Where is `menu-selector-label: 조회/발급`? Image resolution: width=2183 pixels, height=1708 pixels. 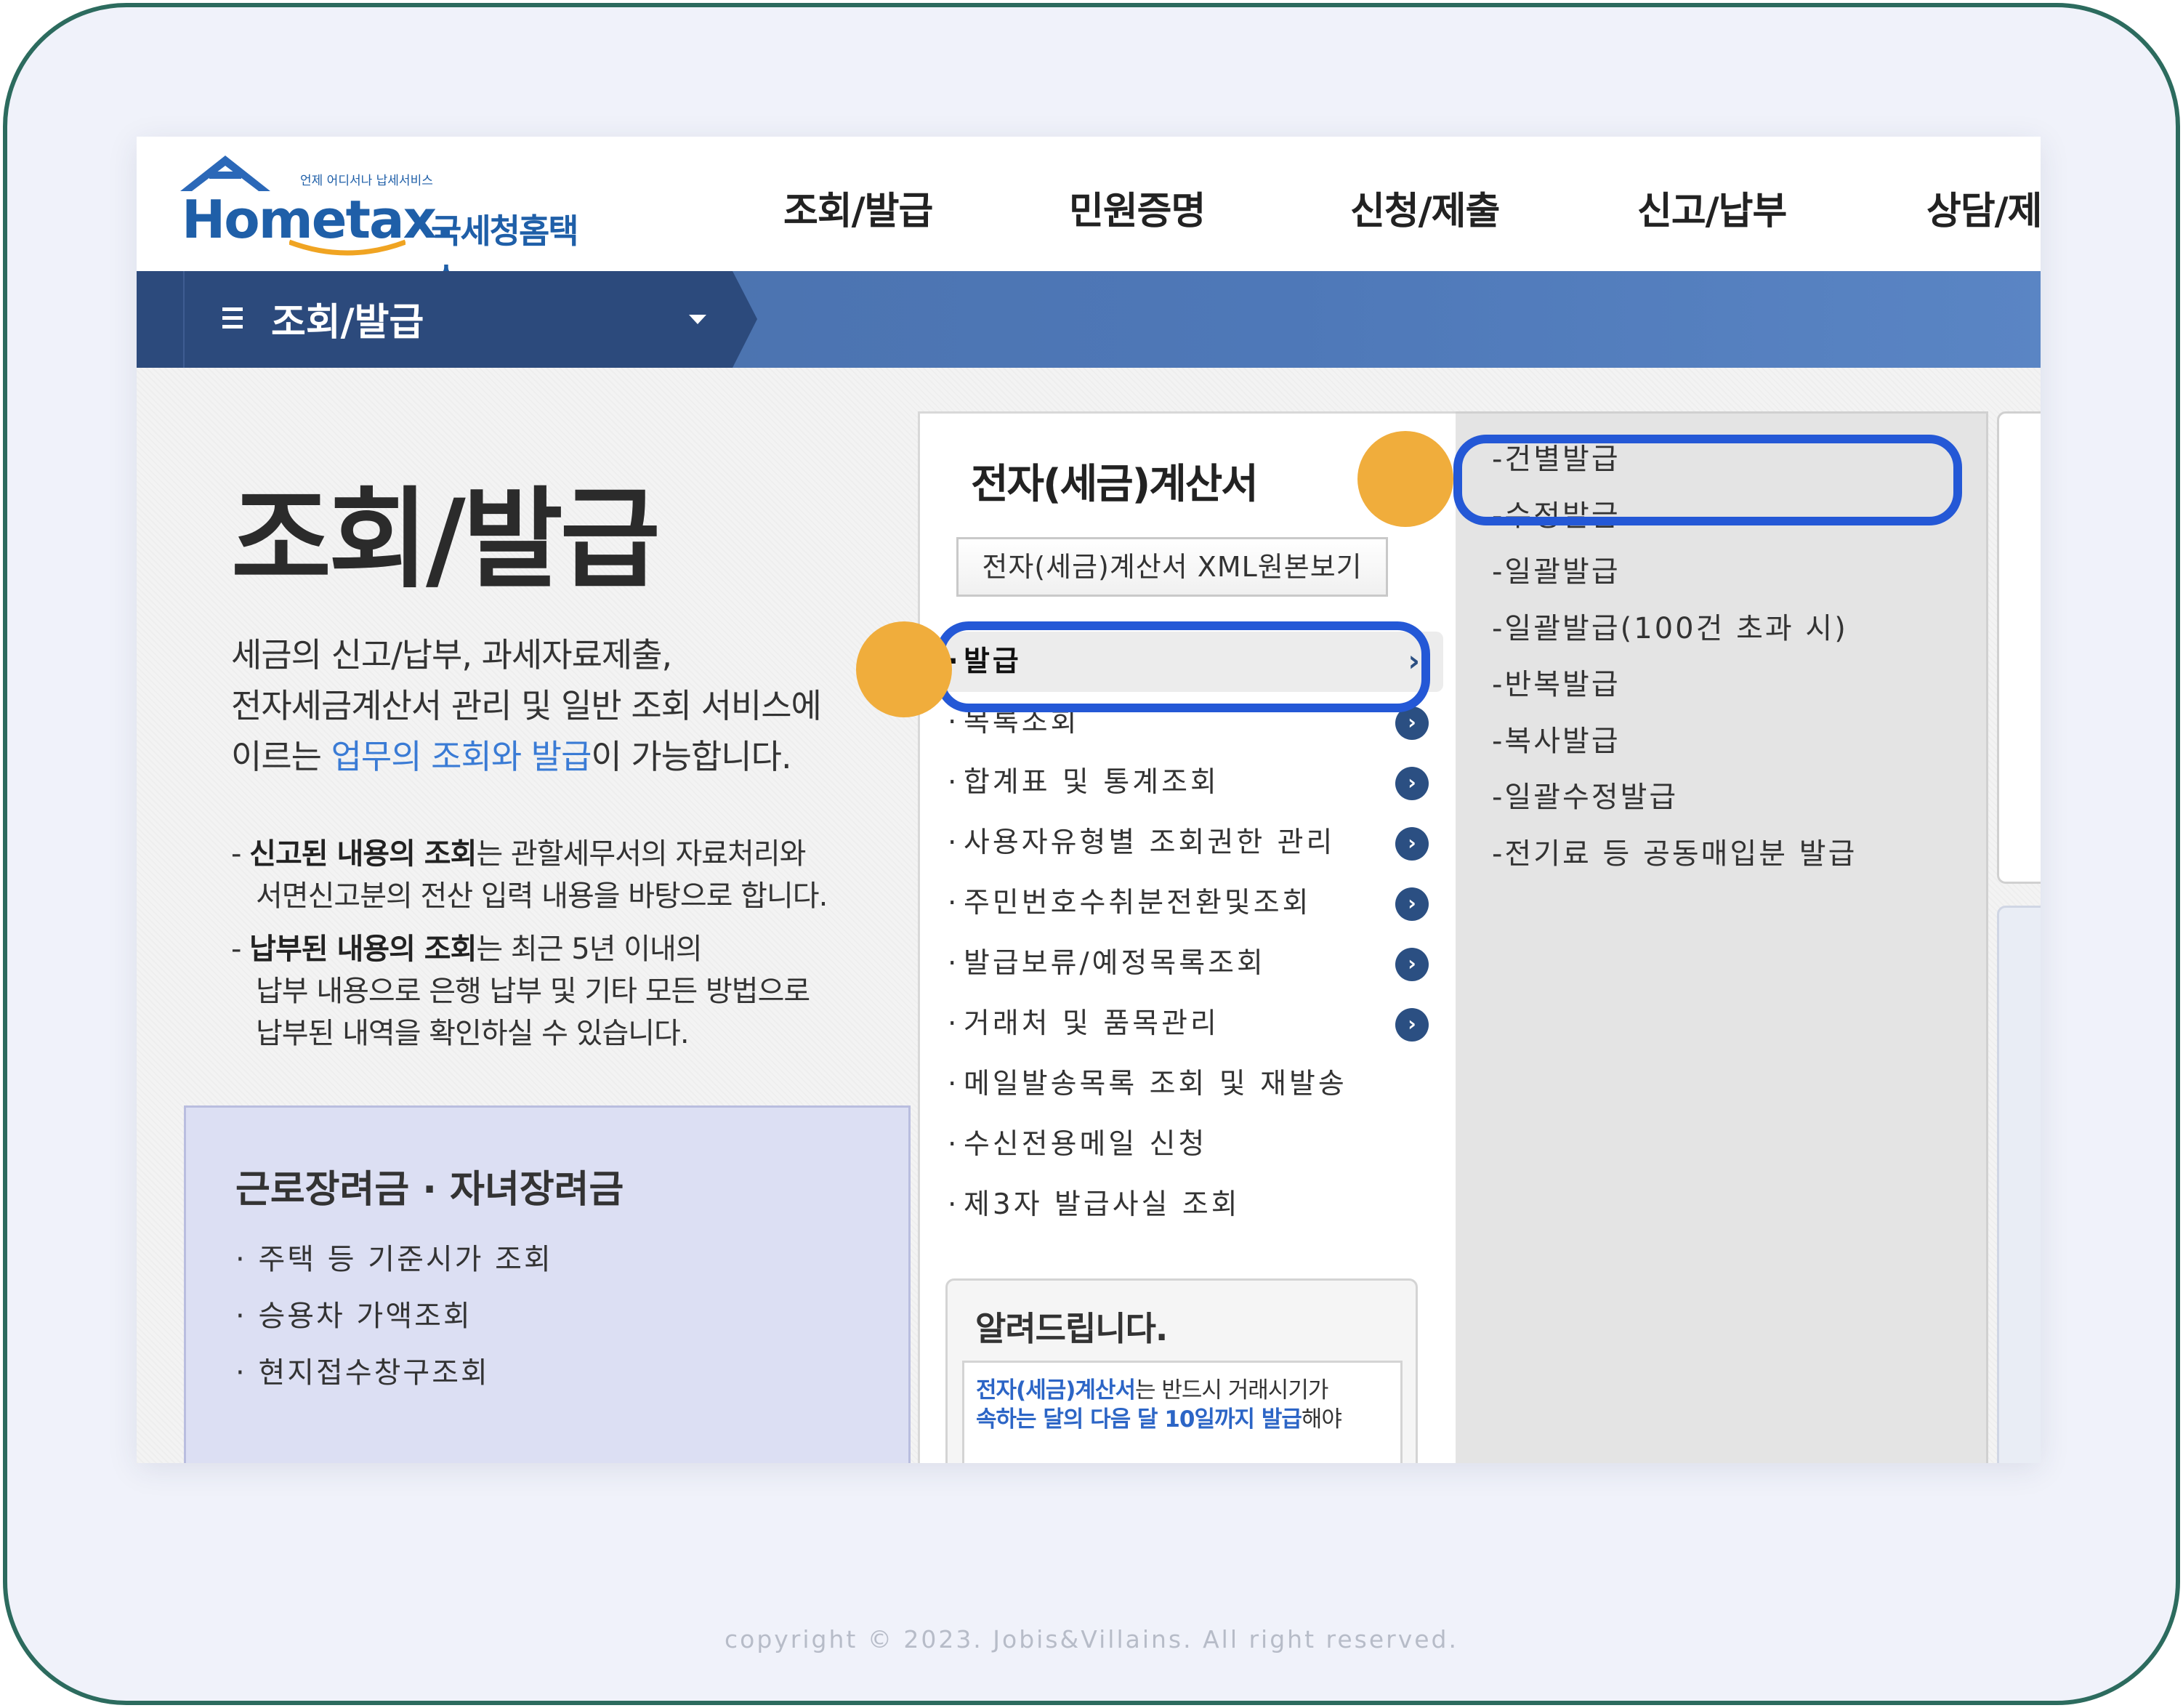 menu-selector-label: 조회/발급 is located at coordinates (347, 323).